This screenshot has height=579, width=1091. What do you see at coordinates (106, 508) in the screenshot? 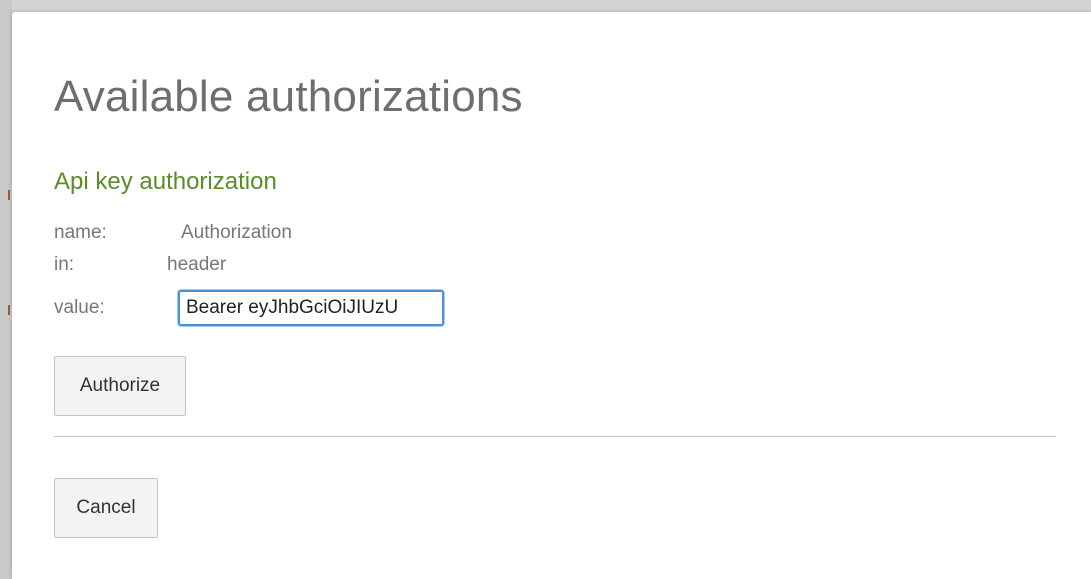
I see `cancel-button: Cancel` at bounding box center [106, 508].